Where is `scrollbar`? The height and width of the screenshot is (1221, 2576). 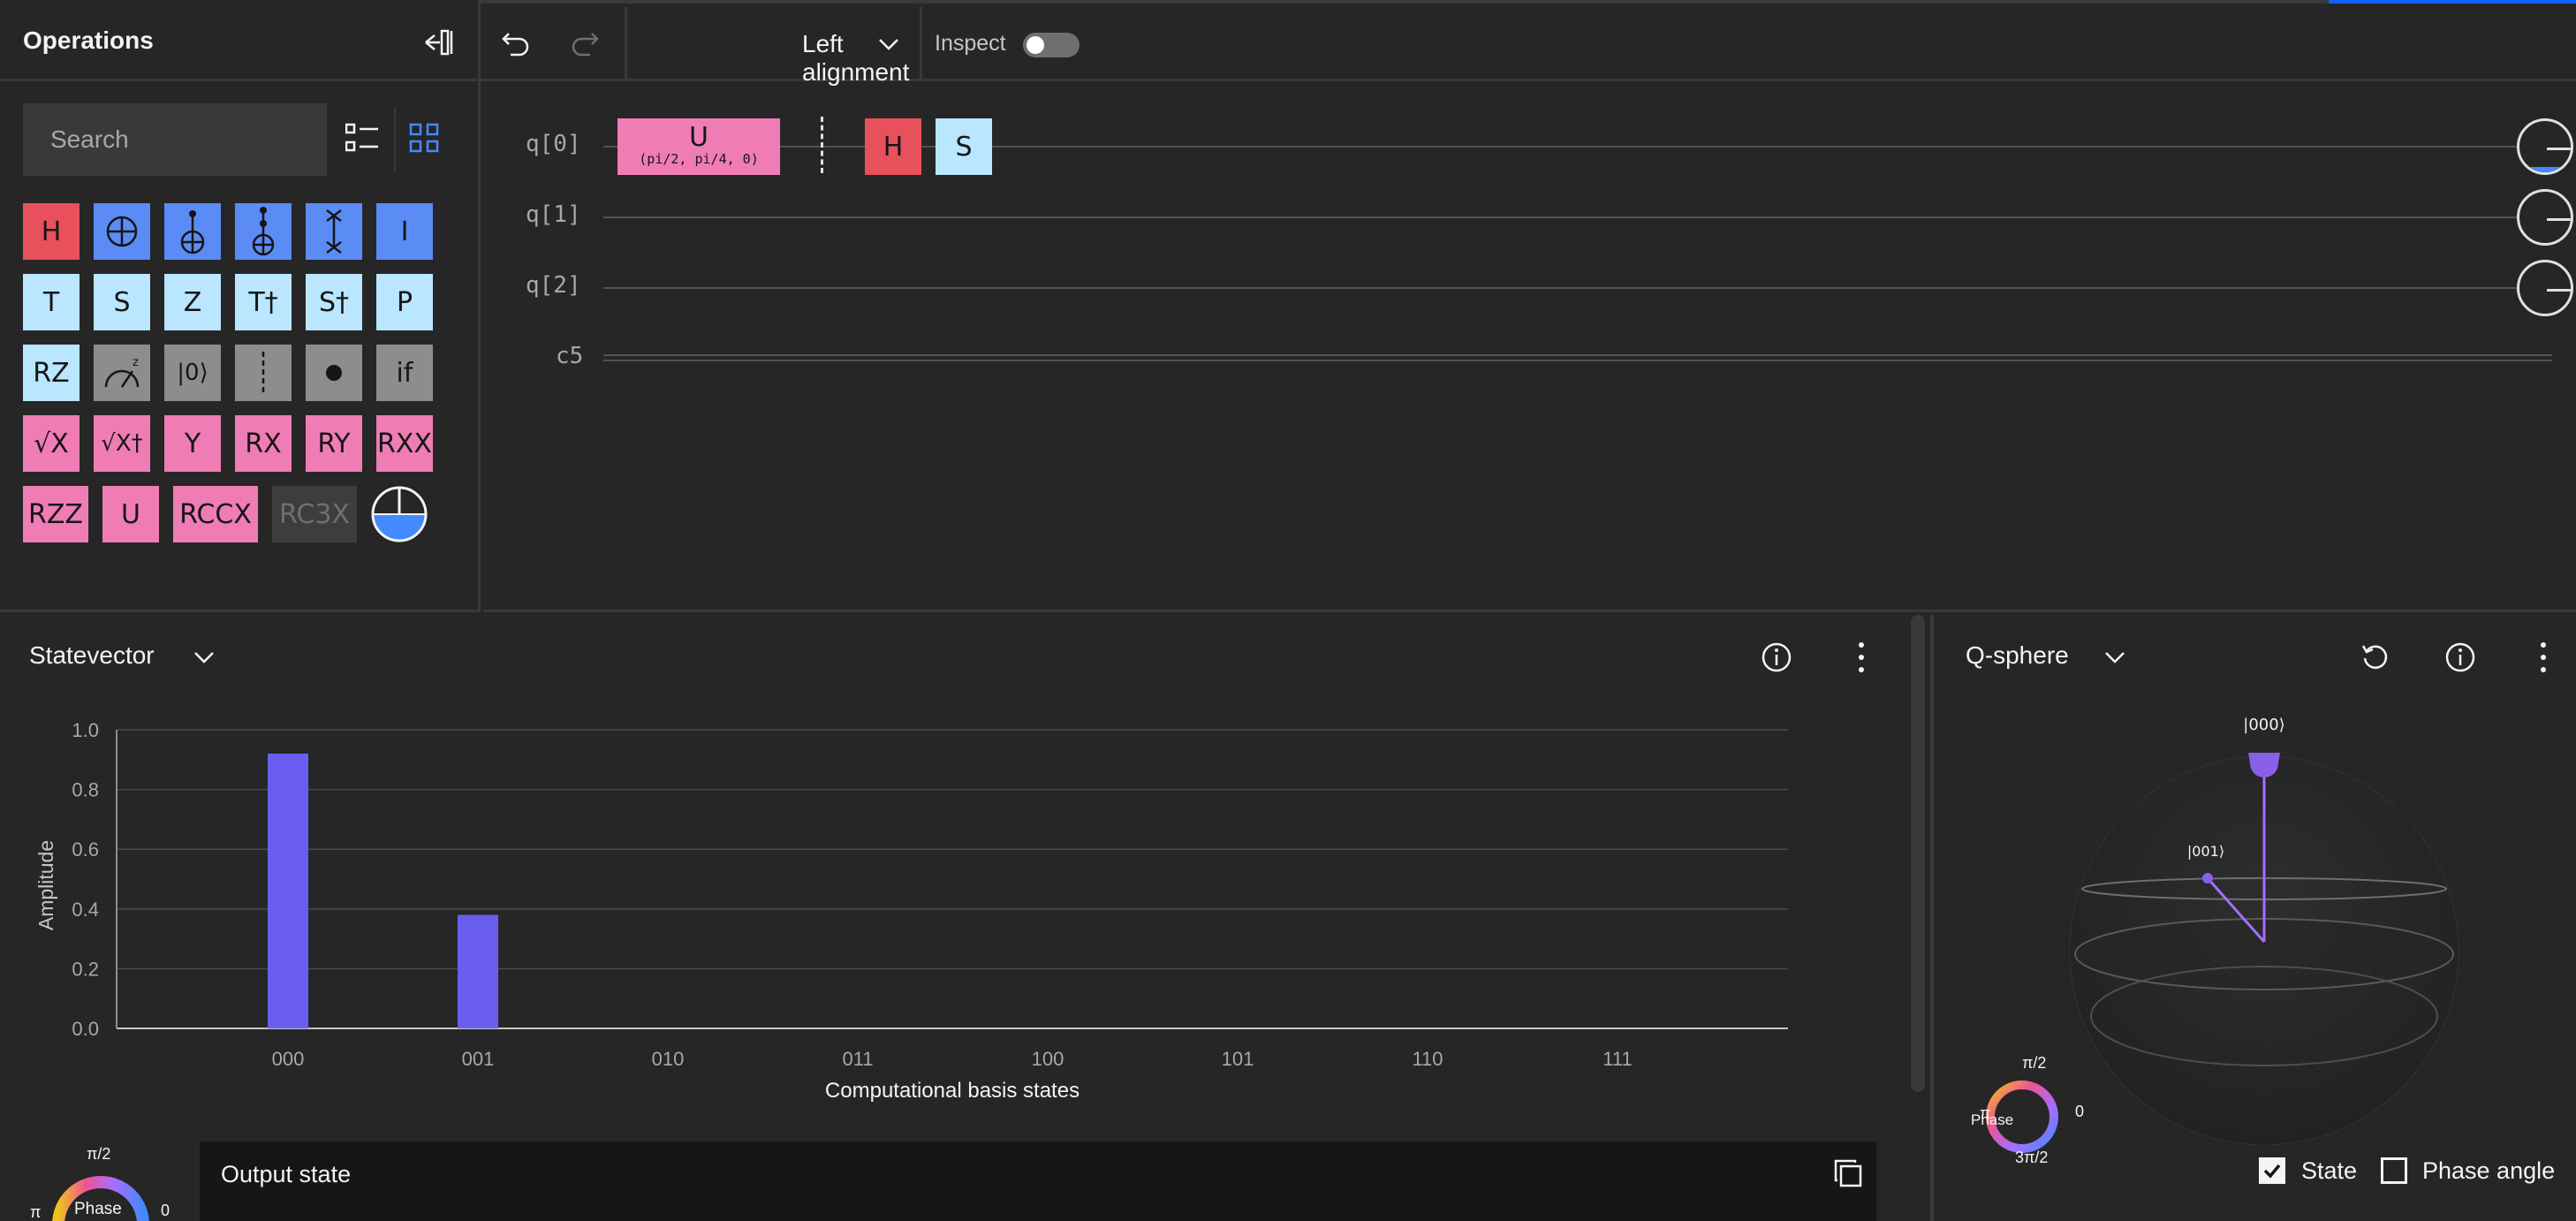
scrollbar is located at coordinates (1918, 853).